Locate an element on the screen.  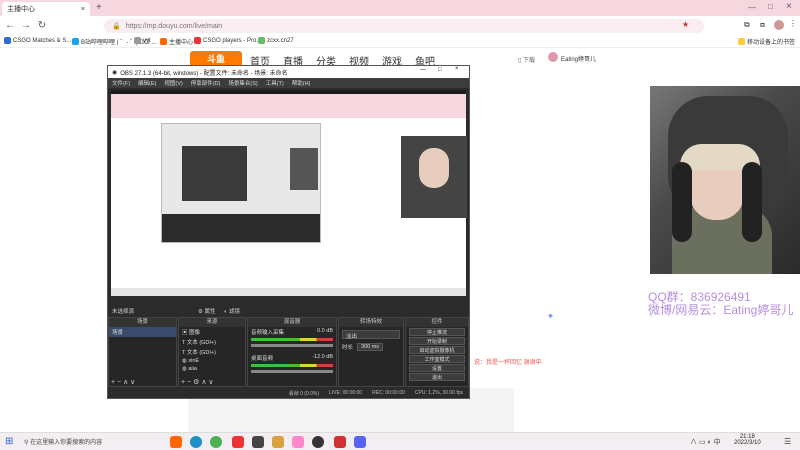
clock: 21:18 2022/3/10 is located at coordinates (747, 440).